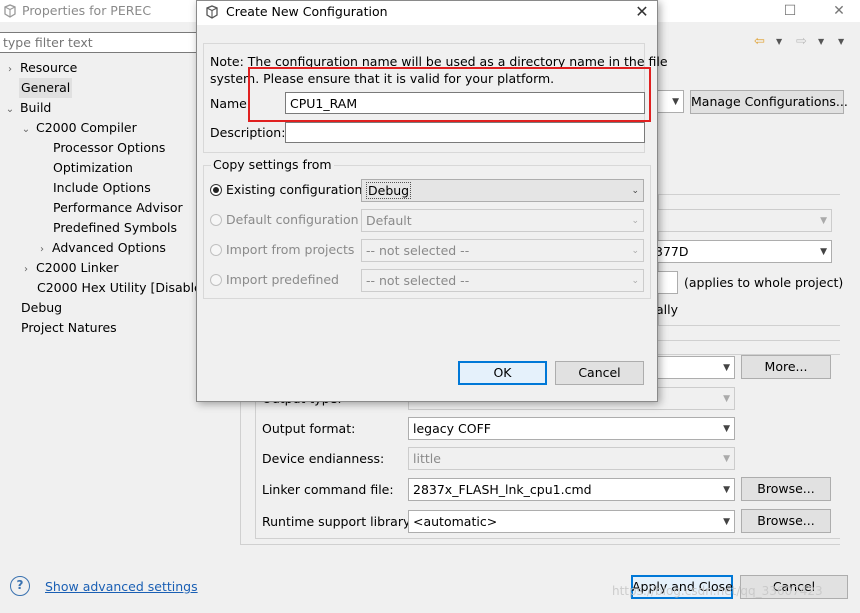  Describe the element at coordinates (309, 428) in the screenshot. I see `output-format-label: Output format:` at that location.